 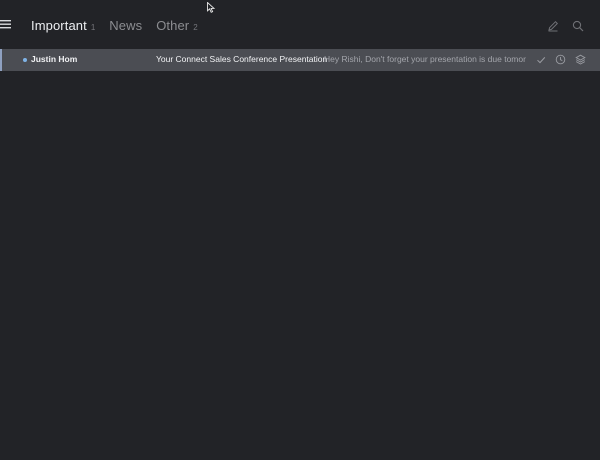 What do you see at coordinates (580, 59) in the screenshot?
I see `move-icon` at bounding box center [580, 59].